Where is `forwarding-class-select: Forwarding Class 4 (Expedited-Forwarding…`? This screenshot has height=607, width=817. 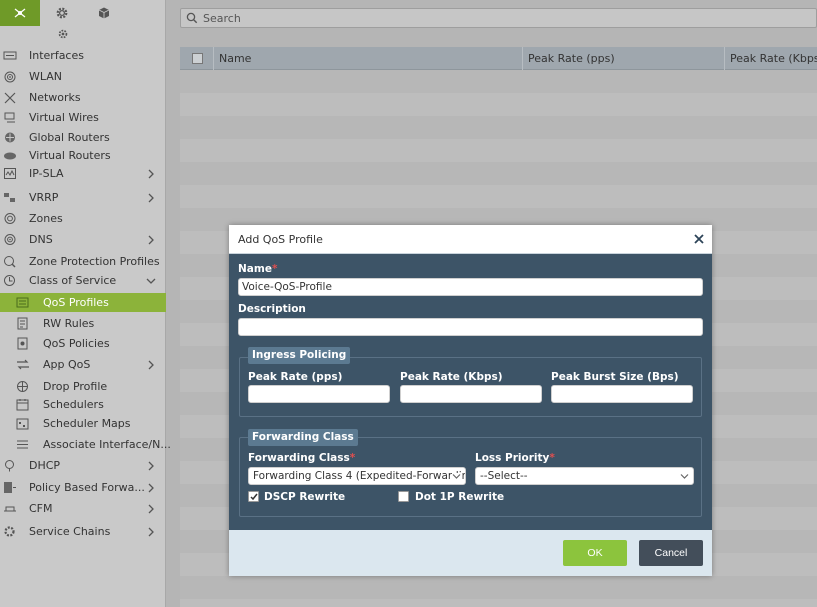 forwarding-class-select: Forwarding Class 4 (Expedited-Forwarding… is located at coordinates (357, 476).